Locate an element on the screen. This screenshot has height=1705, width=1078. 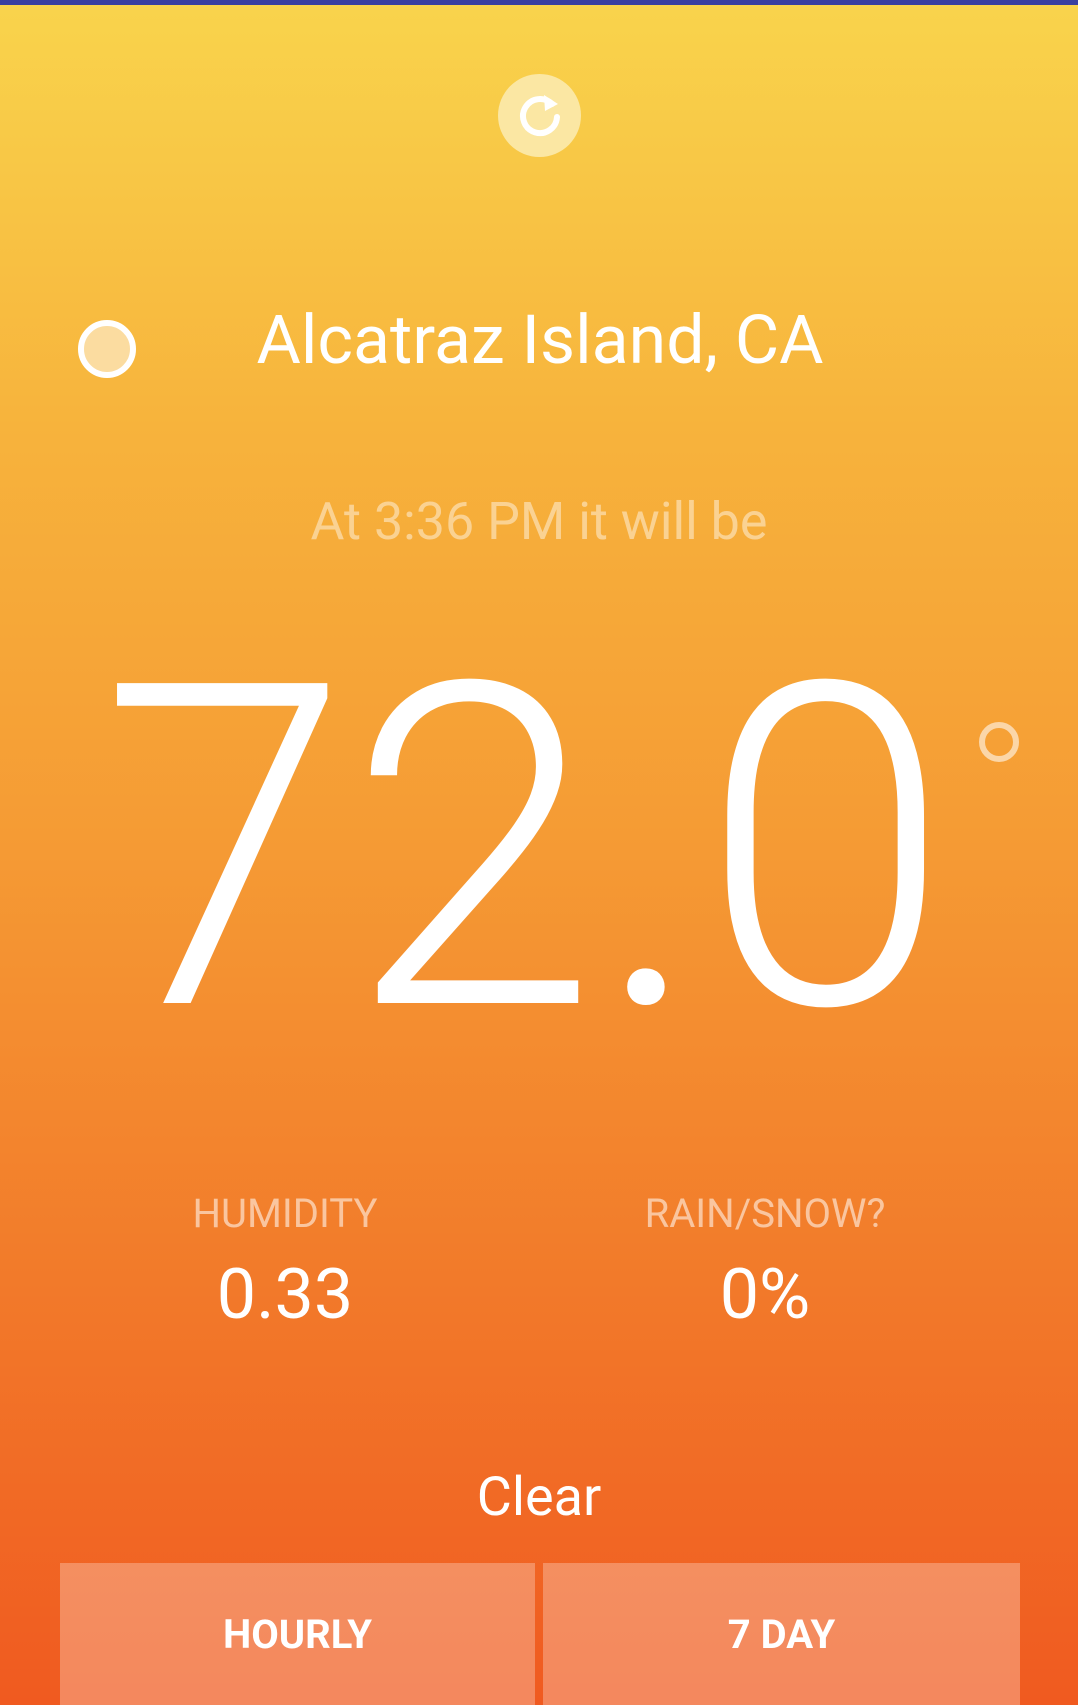
refresh-icon is located at coordinates (539, 115).